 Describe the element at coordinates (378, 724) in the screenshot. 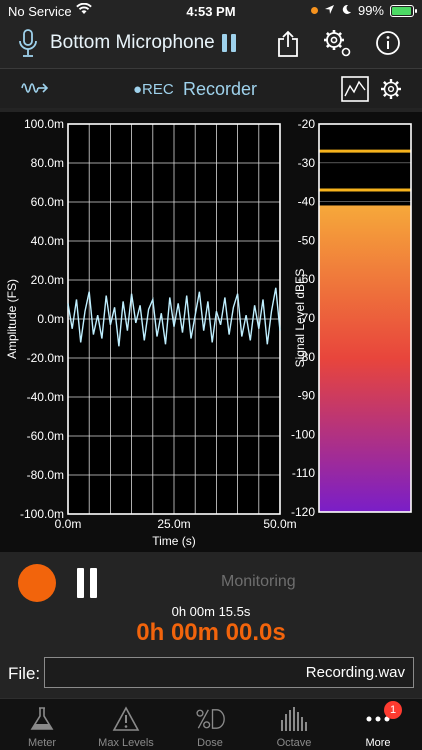

I see `tab-more: 1 More` at that location.